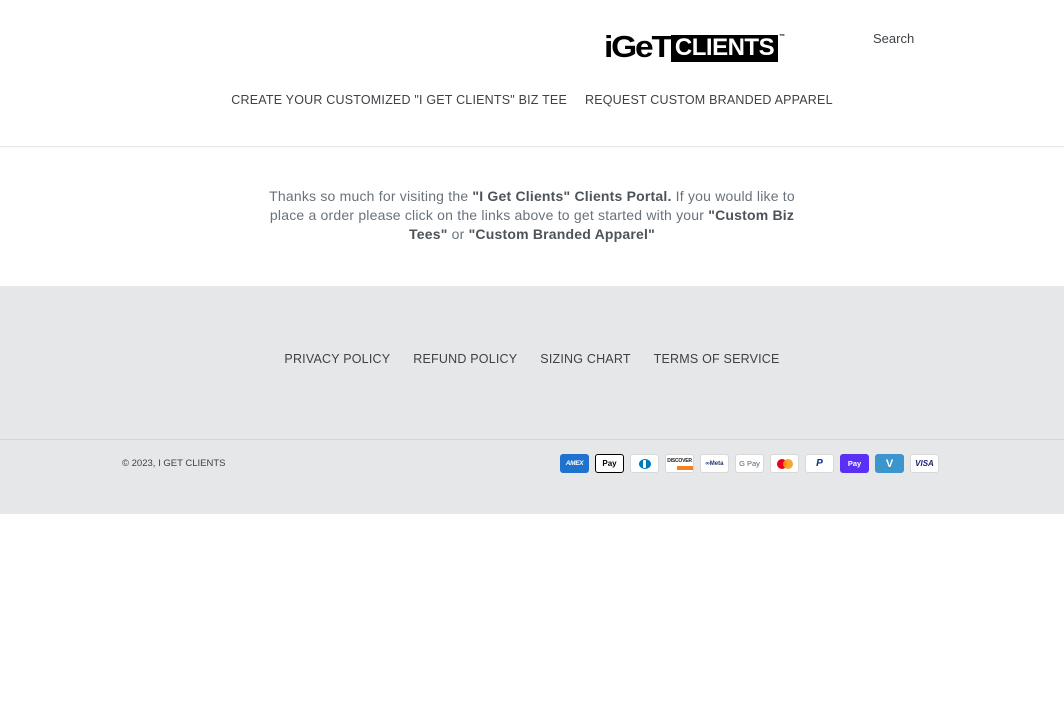 The image size is (1064, 720). Describe the element at coordinates (532, 439) in the screenshot. I see `footer-divider` at that location.